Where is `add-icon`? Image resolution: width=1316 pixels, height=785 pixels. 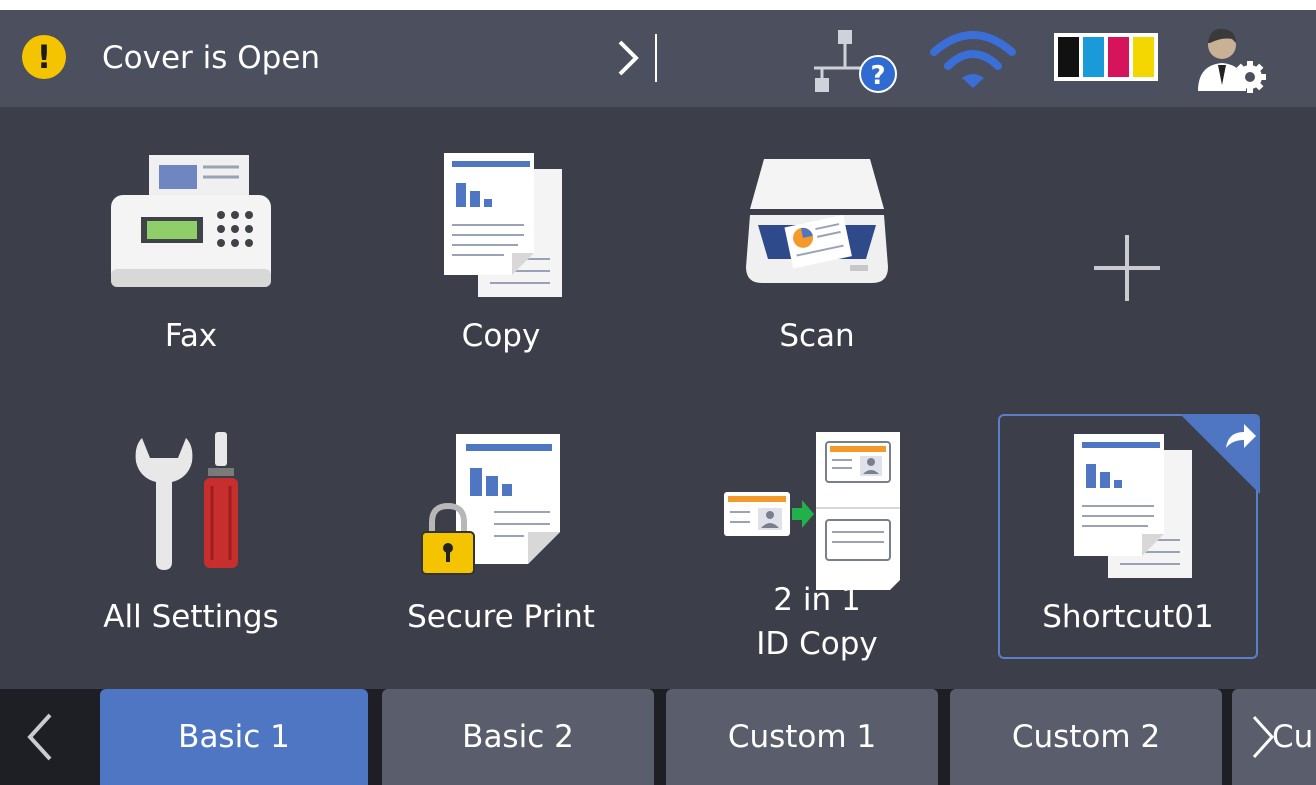
add-icon is located at coordinates (1127, 268).